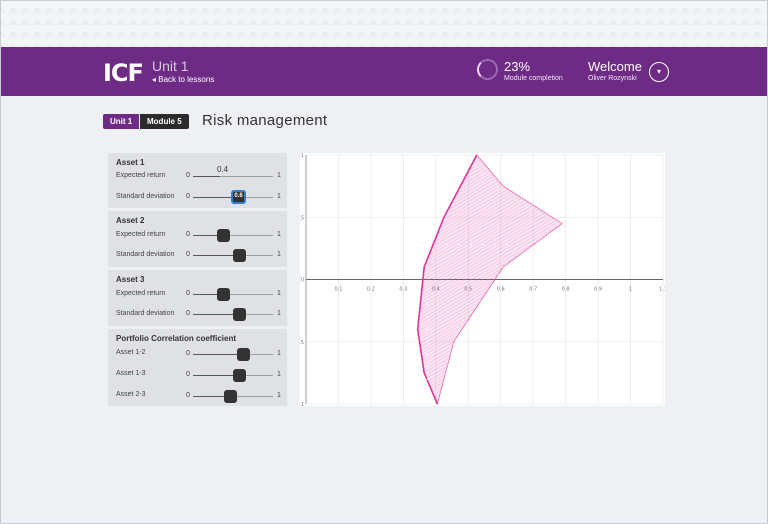  Describe the element at coordinates (123, 73) in the screenshot. I see `icf-logo: ICF` at that location.